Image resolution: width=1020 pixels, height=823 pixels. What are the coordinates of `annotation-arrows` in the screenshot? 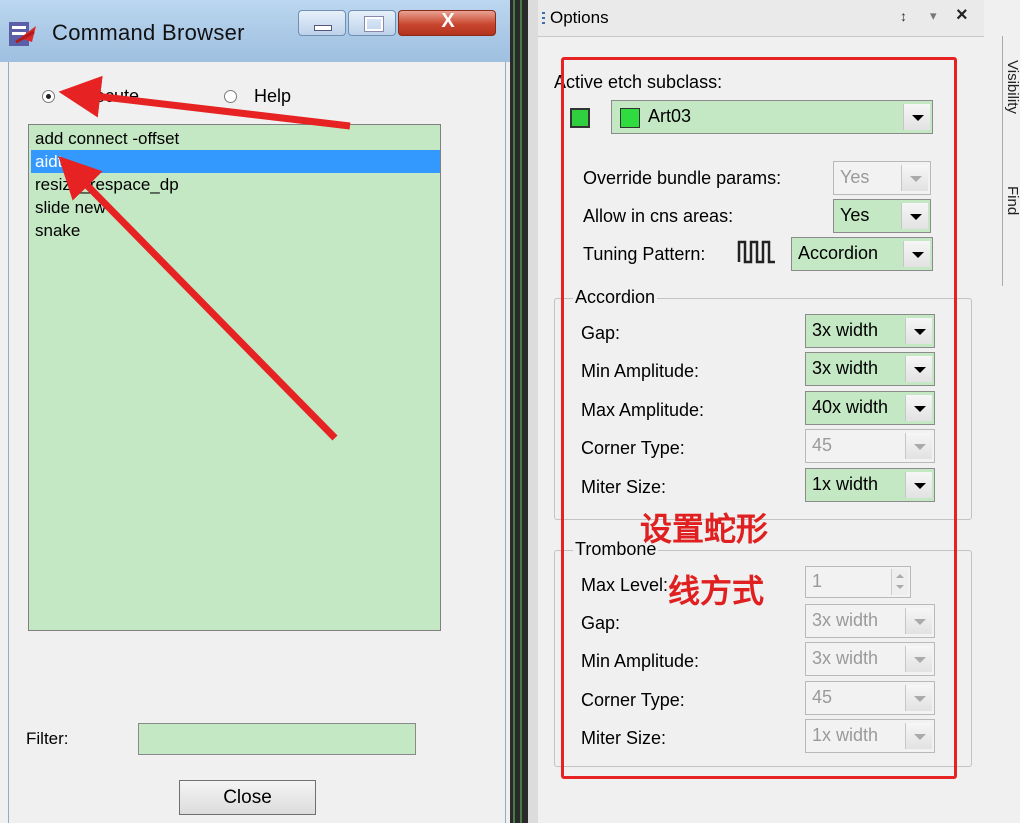 It's located at (204, 258).